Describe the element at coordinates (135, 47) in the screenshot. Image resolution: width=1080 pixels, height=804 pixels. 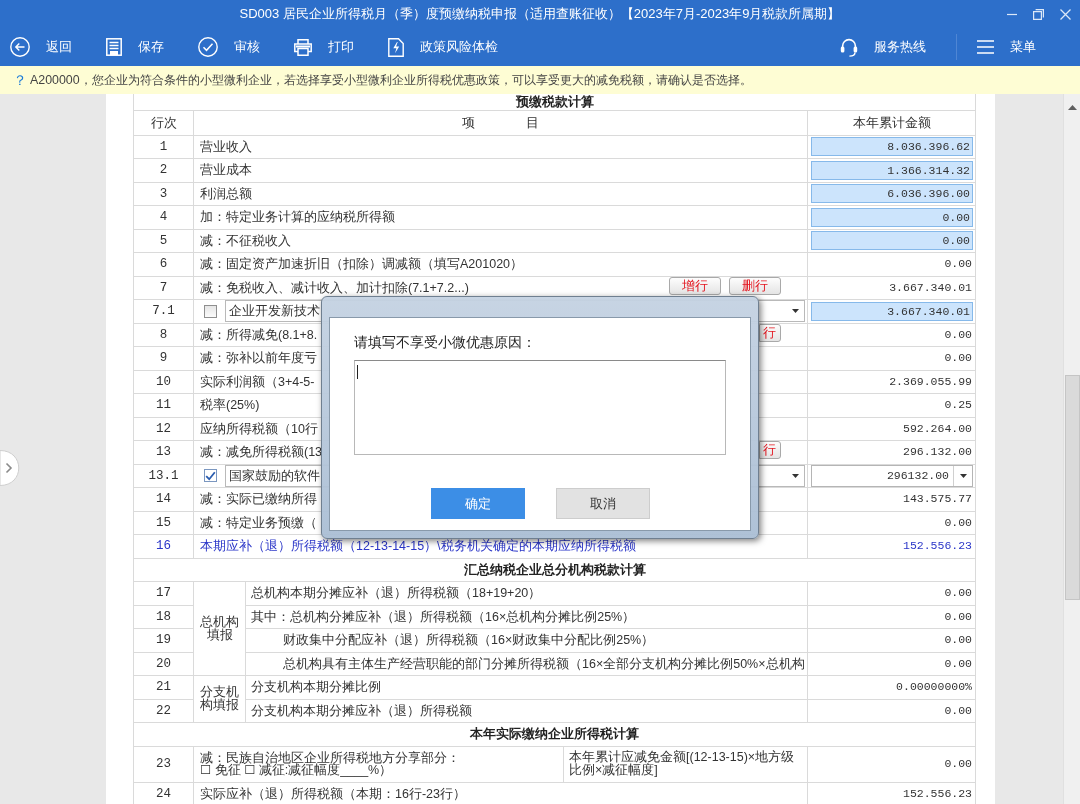
I see `save-button: 保存` at that location.